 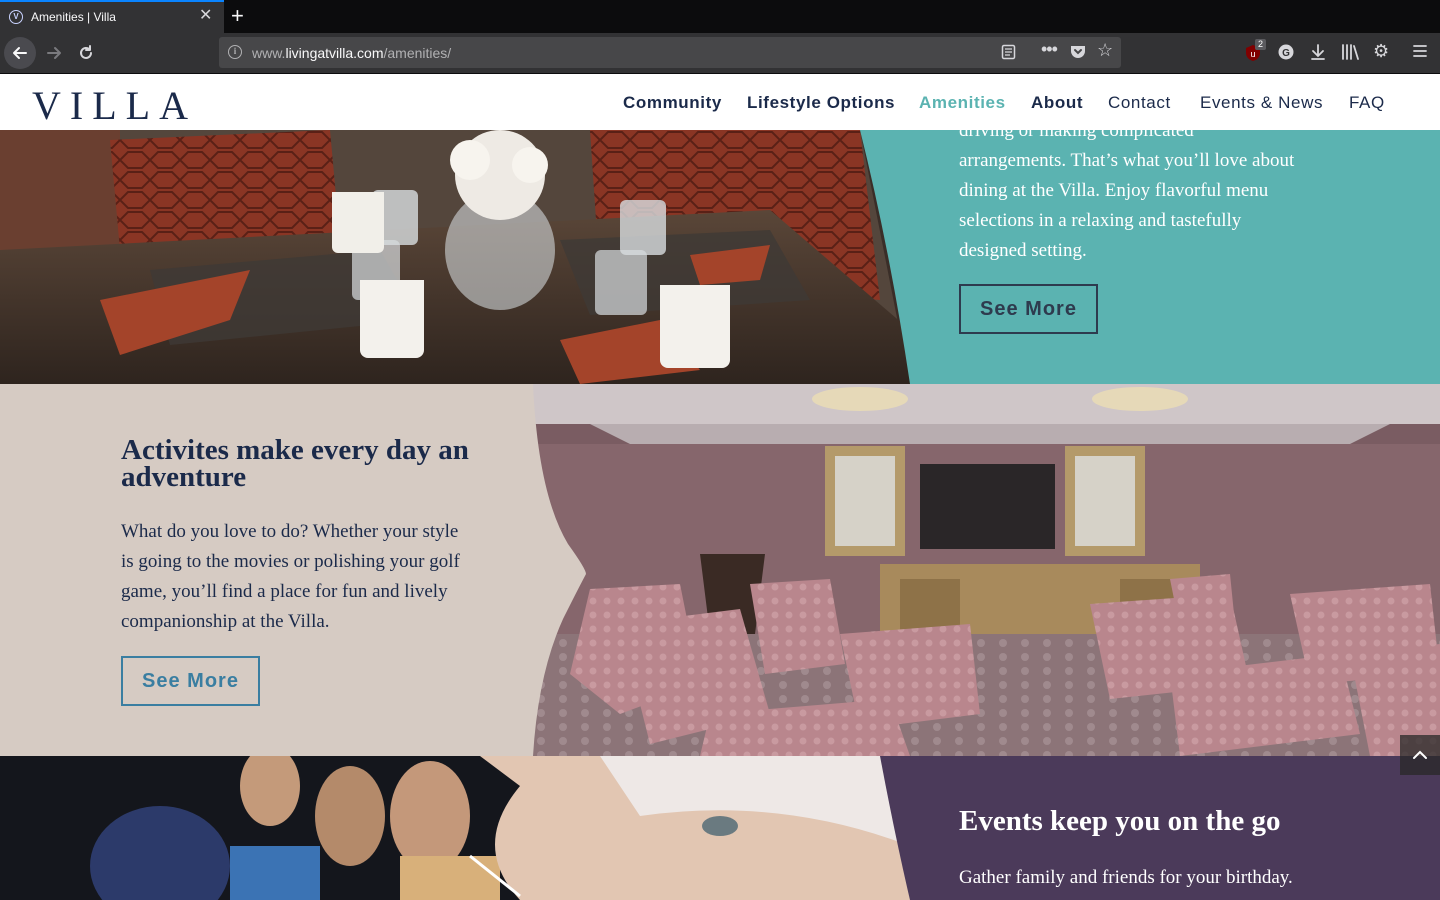 What do you see at coordinates (672, 103) in the screenshot?
I see `nav-community: Community` at bounding box center [672, 103].